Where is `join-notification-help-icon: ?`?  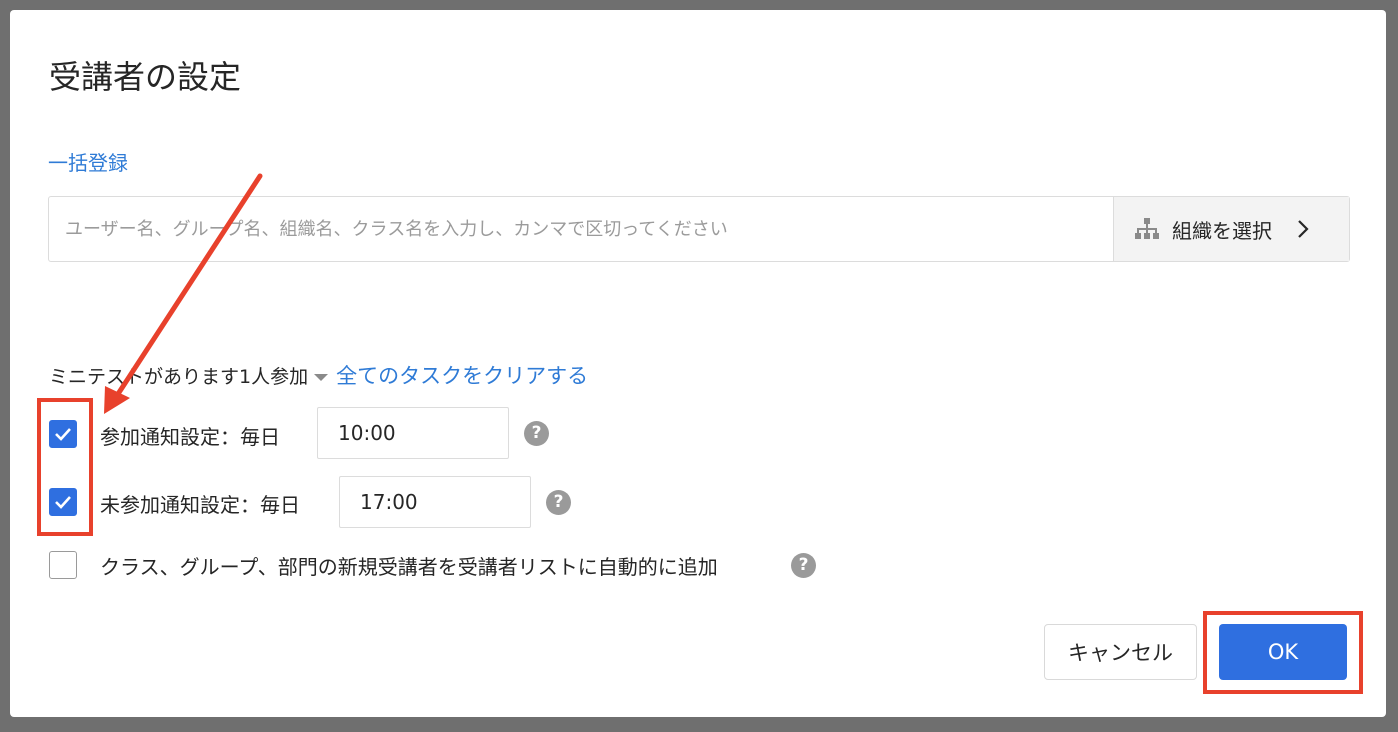 join-notification-help-icon: ? is located at coordinates (536, 433).